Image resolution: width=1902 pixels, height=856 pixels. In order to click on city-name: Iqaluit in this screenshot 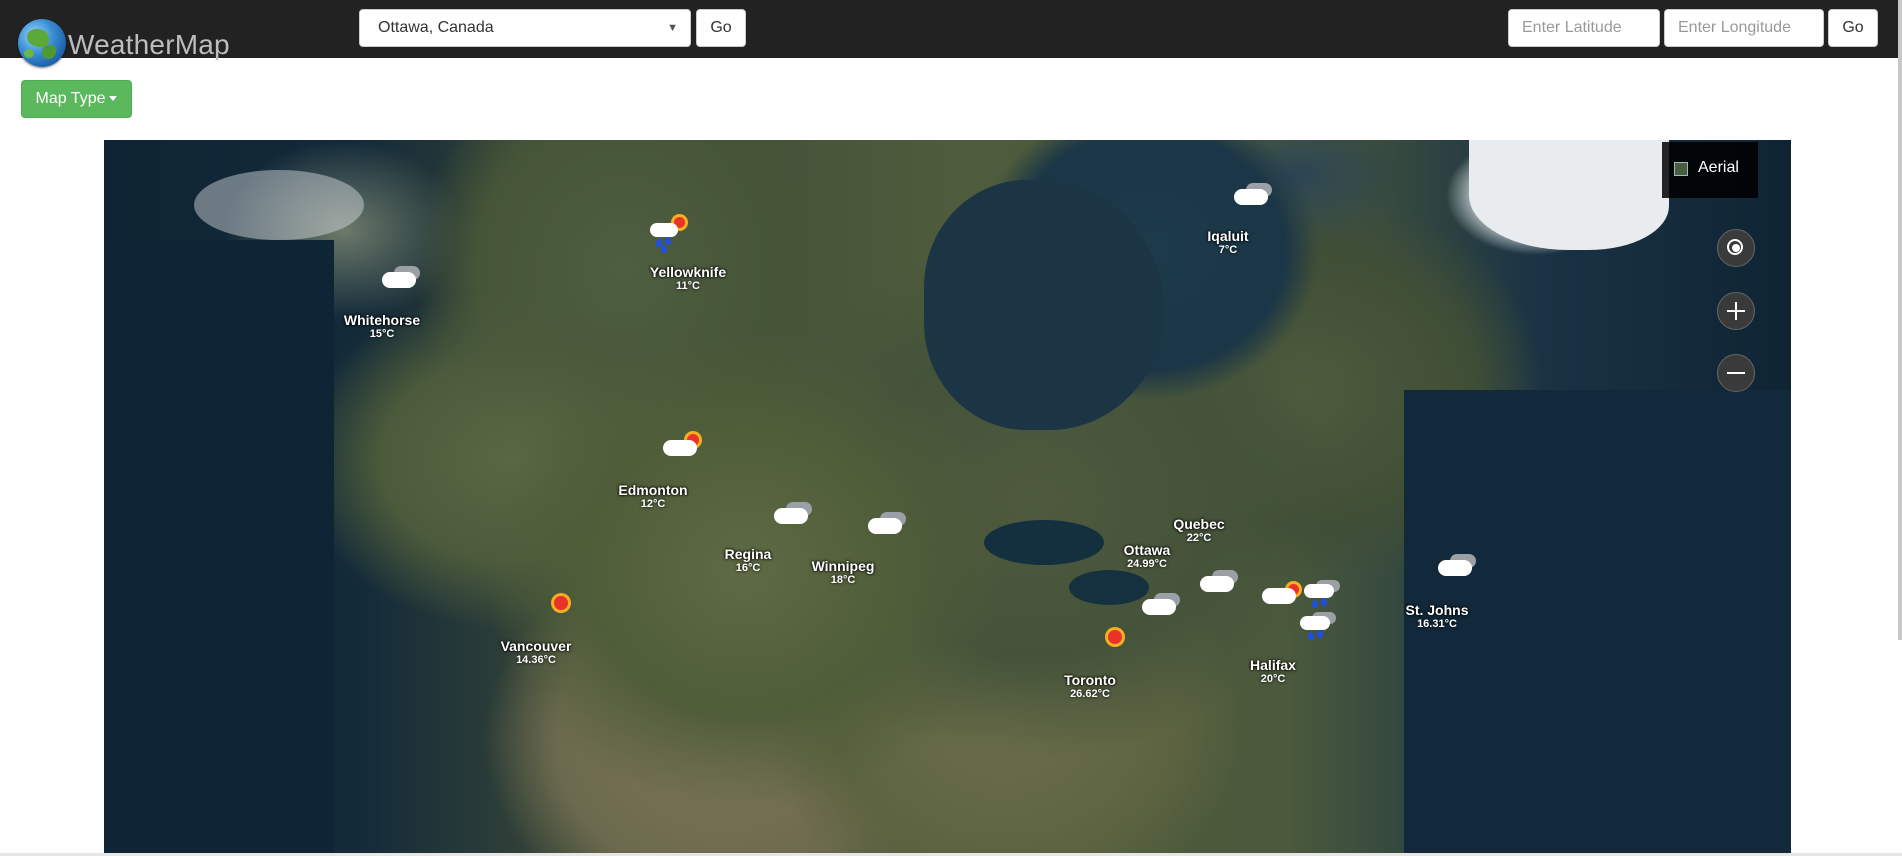, I will do `click(1228, 236)`.